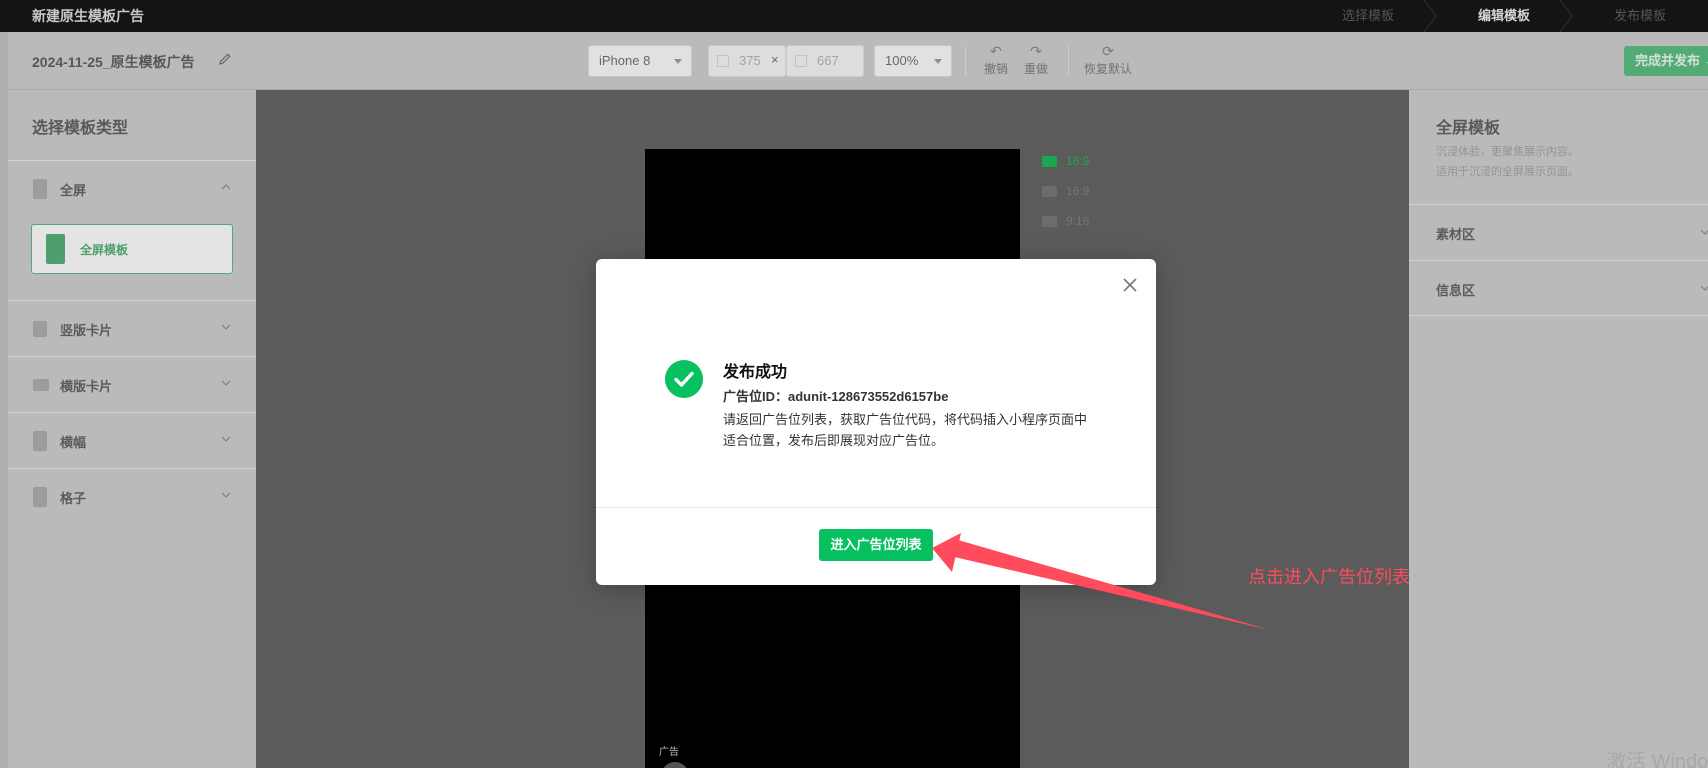 This screenshot has width=1708, height=768. I want to click on step-publish-template: 发布模板, so click(1640, 16).